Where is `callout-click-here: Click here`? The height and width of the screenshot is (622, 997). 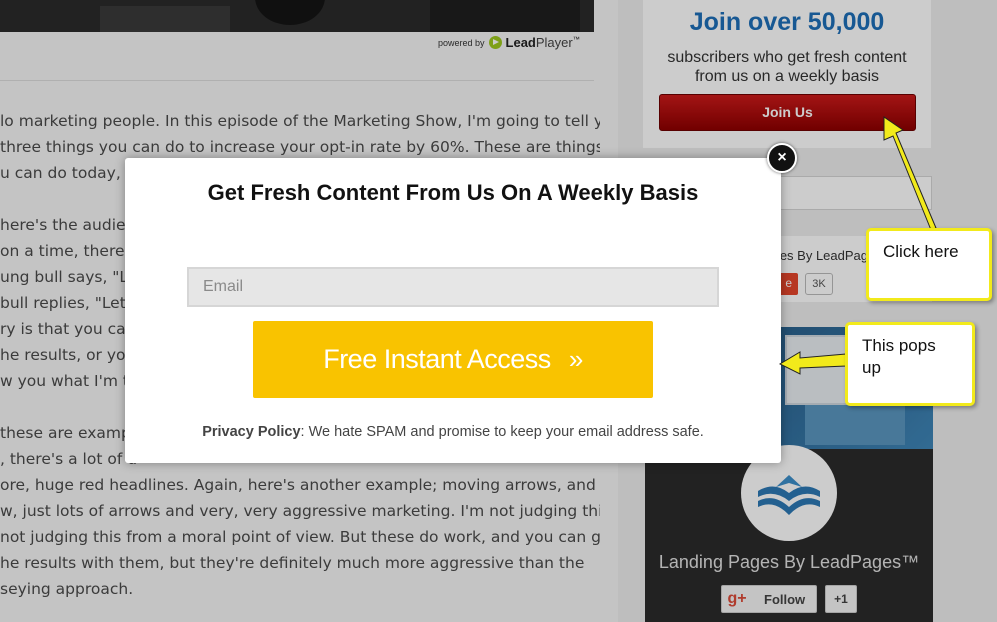
callout-click-here: Click here is located at coordinates (929, 264).